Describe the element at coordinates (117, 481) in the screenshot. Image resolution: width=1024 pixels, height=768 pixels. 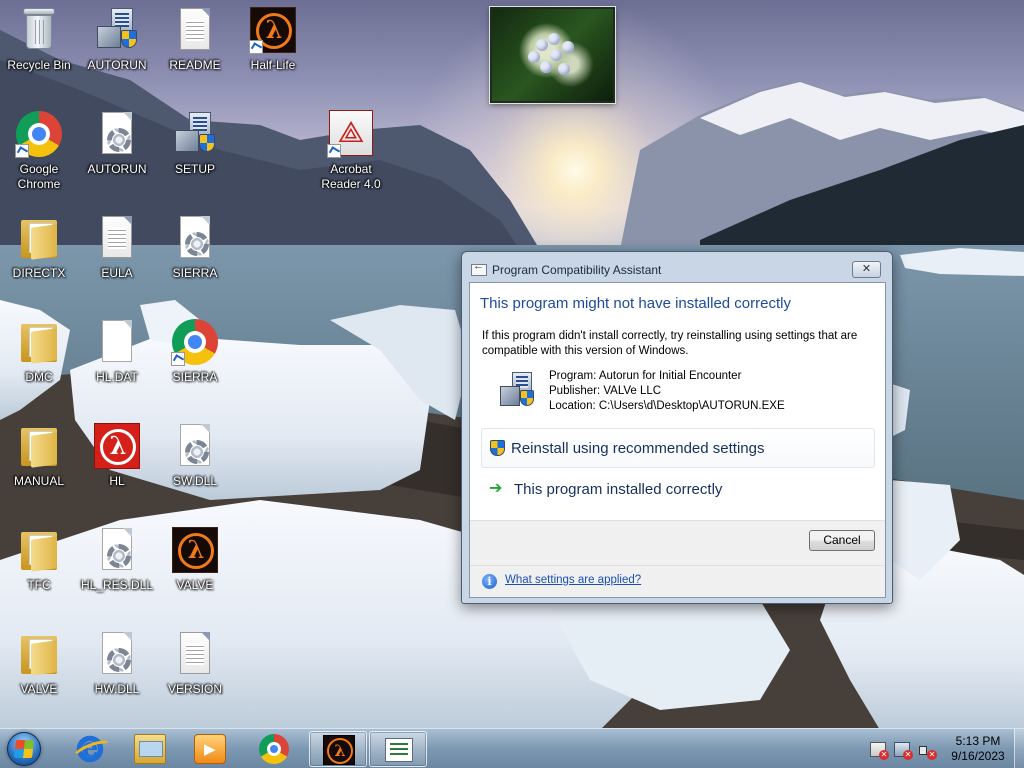
I see `desktop-icon-label: HL` at that location.